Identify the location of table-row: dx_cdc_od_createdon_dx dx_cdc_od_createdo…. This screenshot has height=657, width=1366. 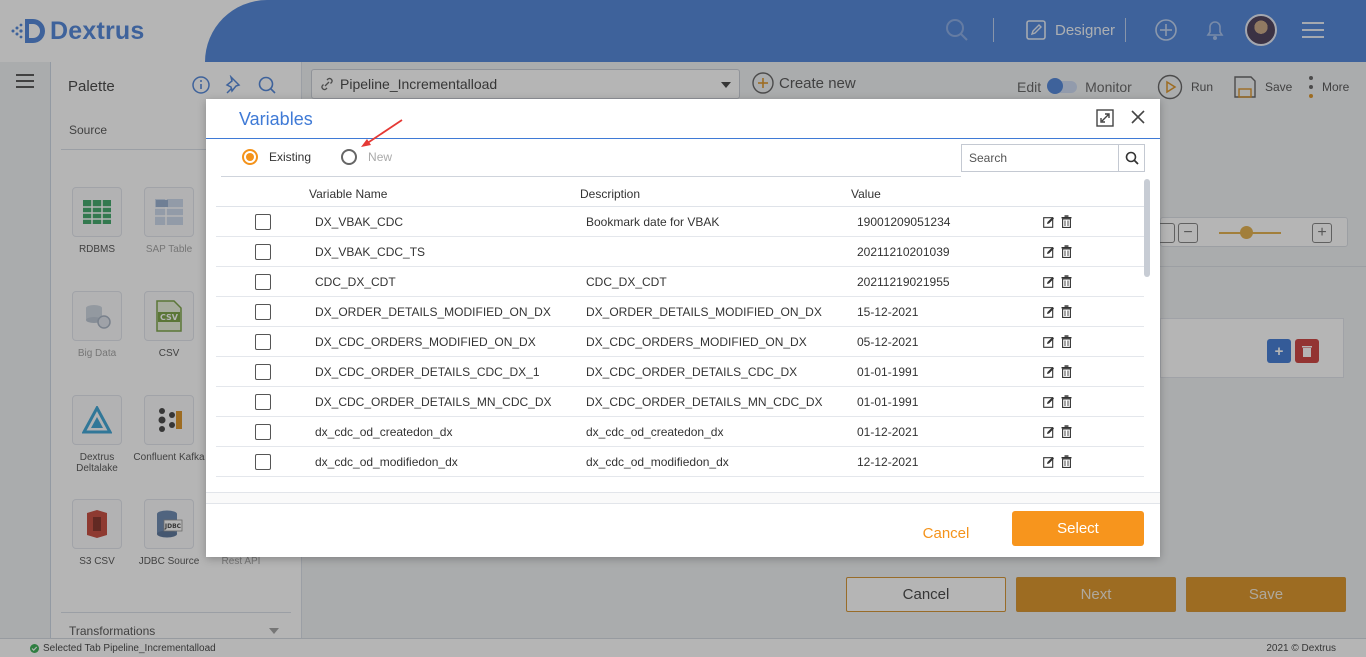
(680, 432).